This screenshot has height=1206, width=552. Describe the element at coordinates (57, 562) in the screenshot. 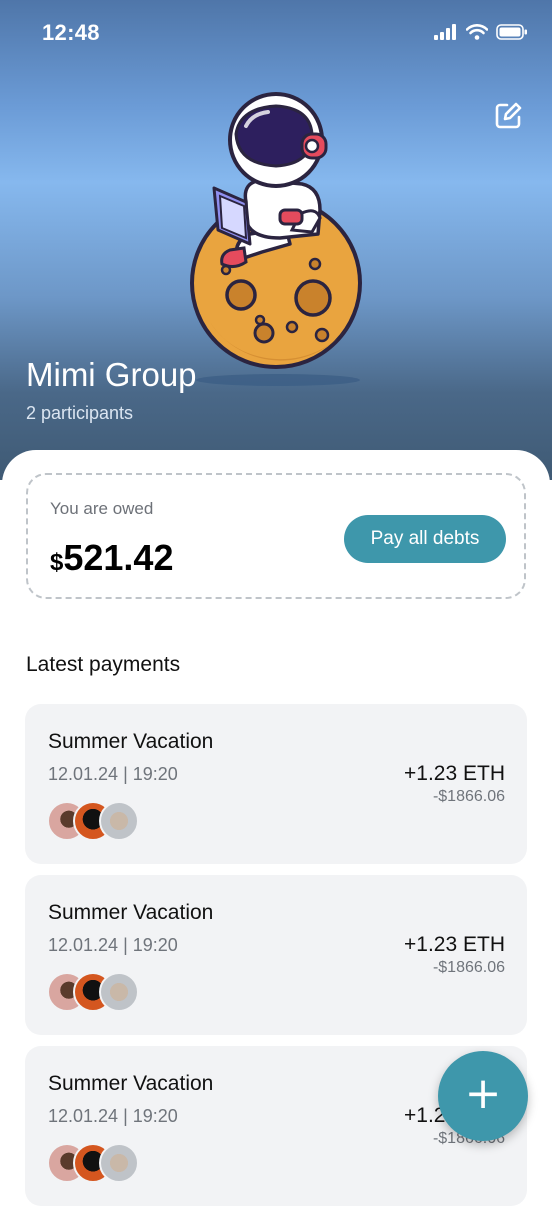

I see `balance-currency: $` at that location.